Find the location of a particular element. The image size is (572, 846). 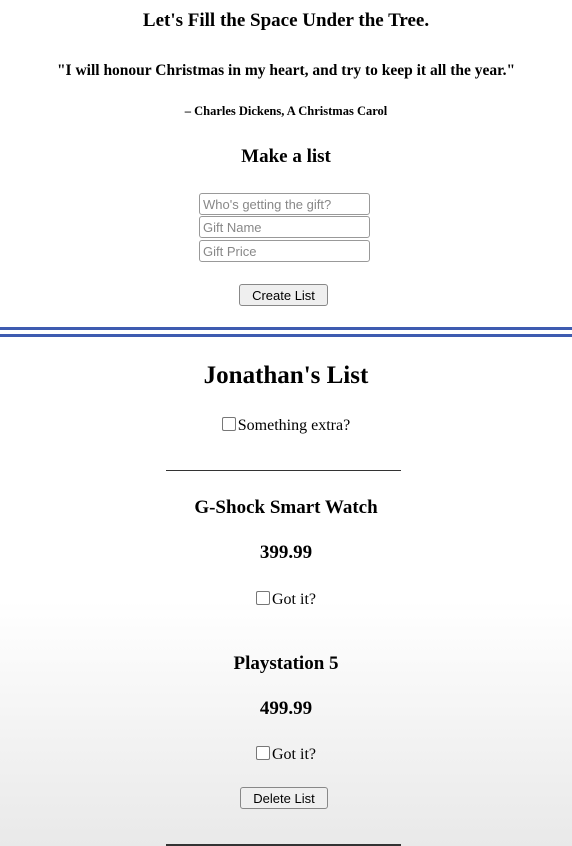

something-extra-label: Something extra? is located at coordinates (294, 425).